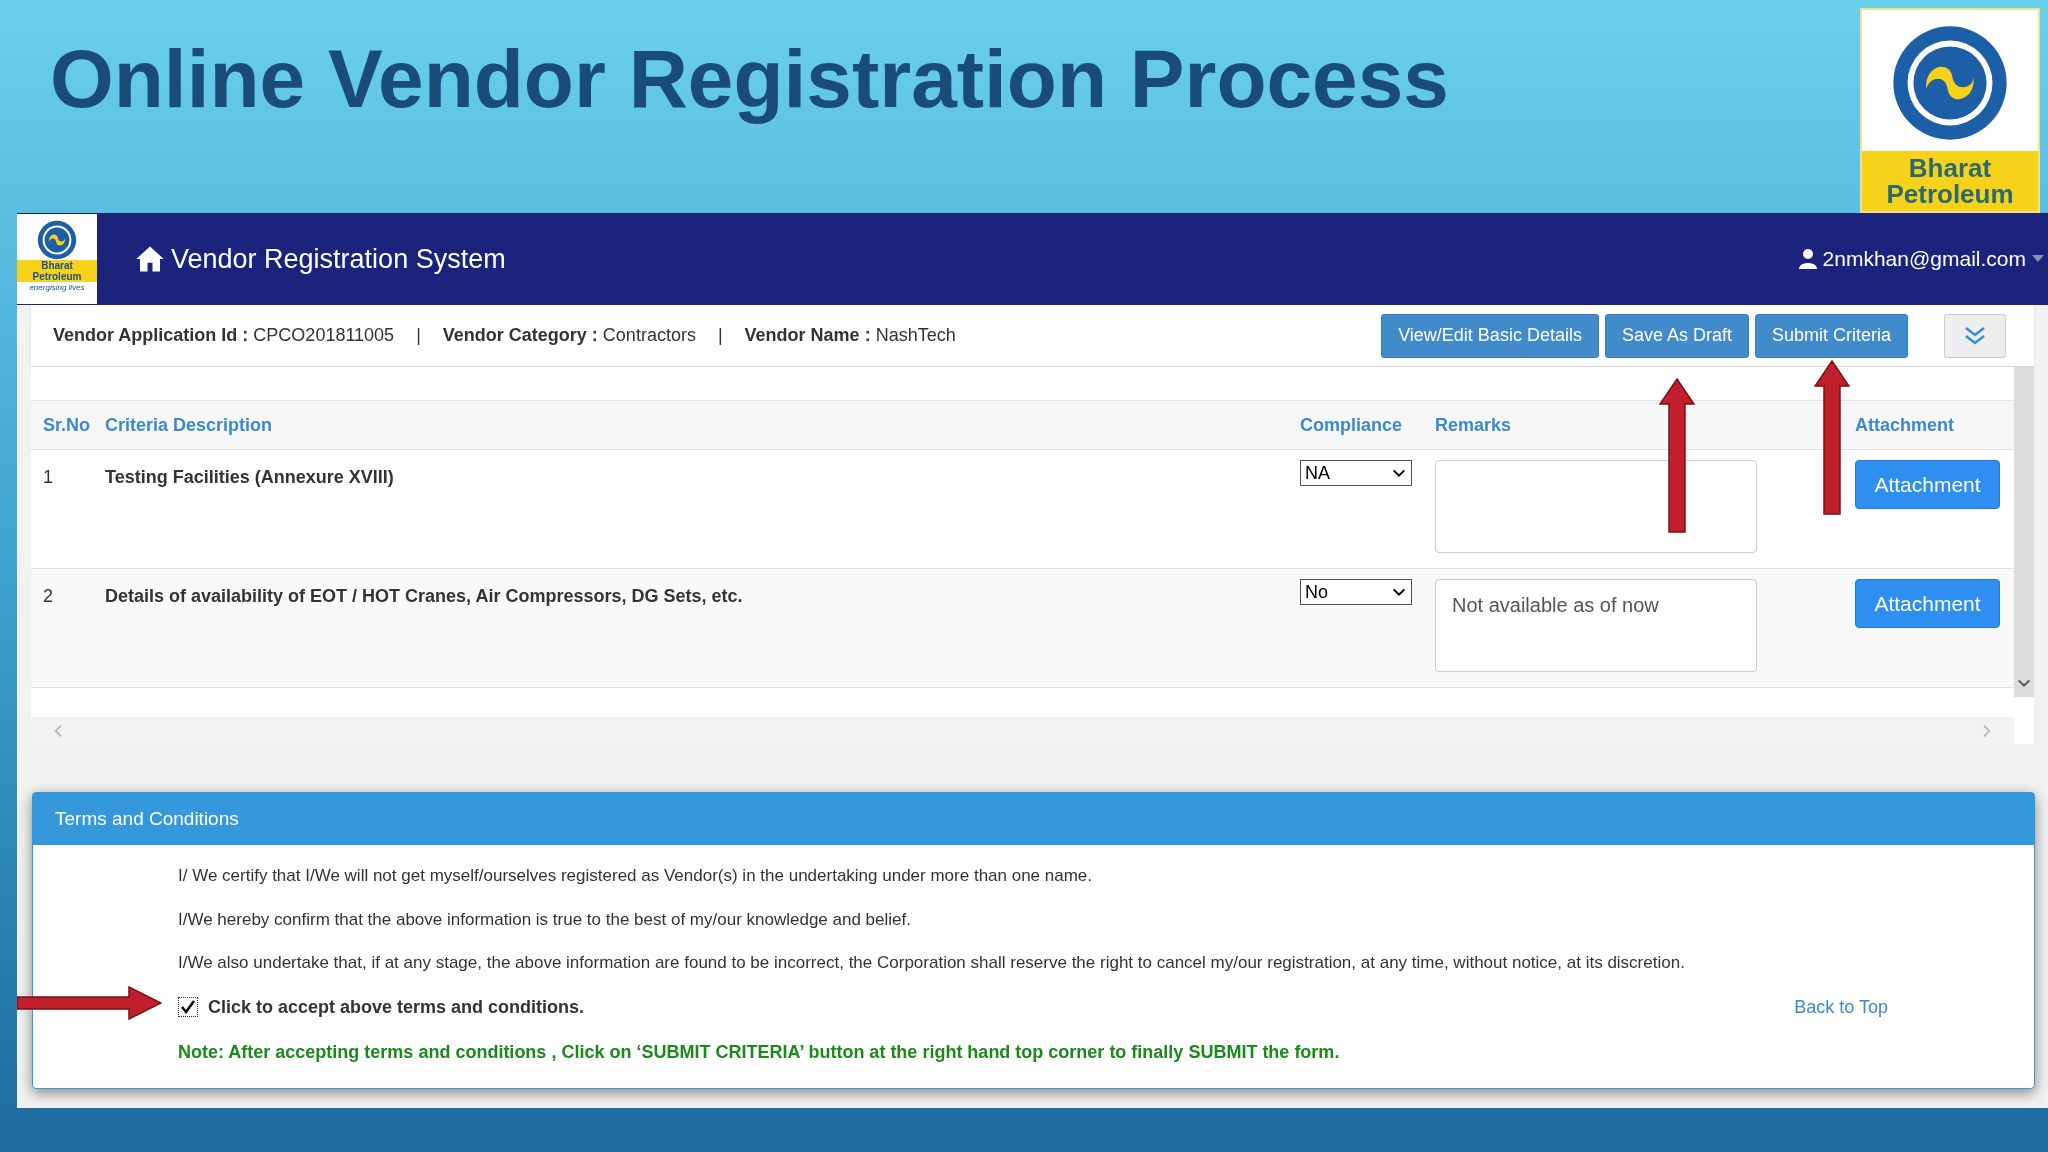 The height and width of the screenshot is (1152, 2048). What do you see at coordinates (424, 596) in the screenshot?
I see `table-cell-text: Details of availability of EOT / HOT Cranes, Air Compressors, DG Sets, etc.` at bounding box center [424, 596].